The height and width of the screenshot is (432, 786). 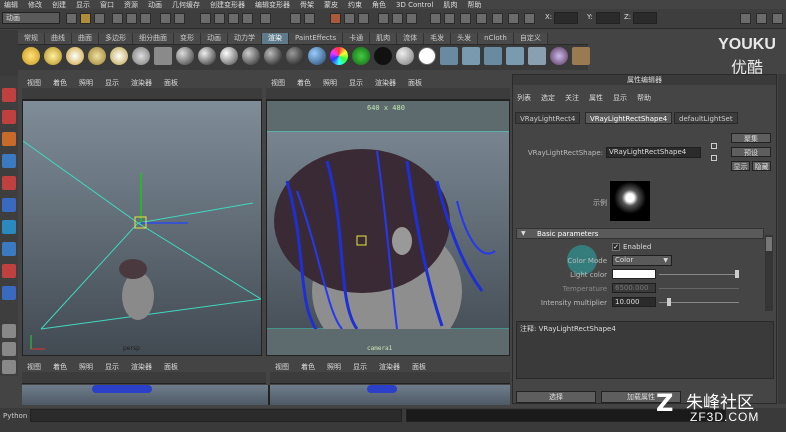 What do you see at coordinates (634, 274) in the screenshot?
I see `light-color-swatch` at bounding box center [634, 274].